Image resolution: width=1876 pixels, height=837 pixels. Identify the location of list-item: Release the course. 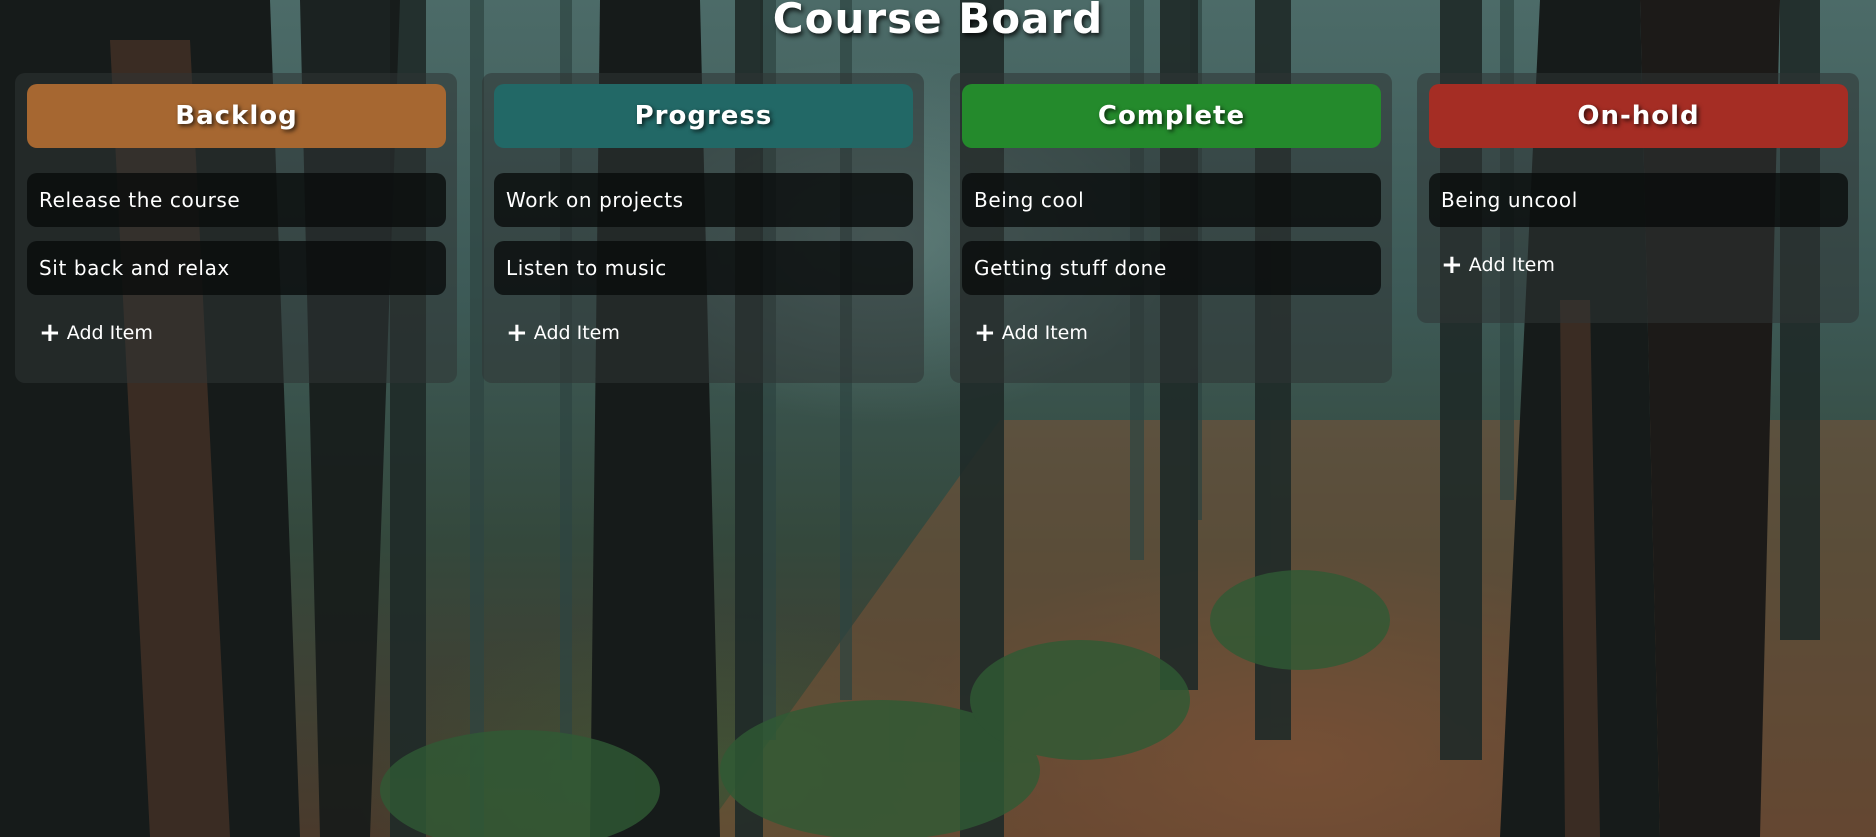
(236, 200).